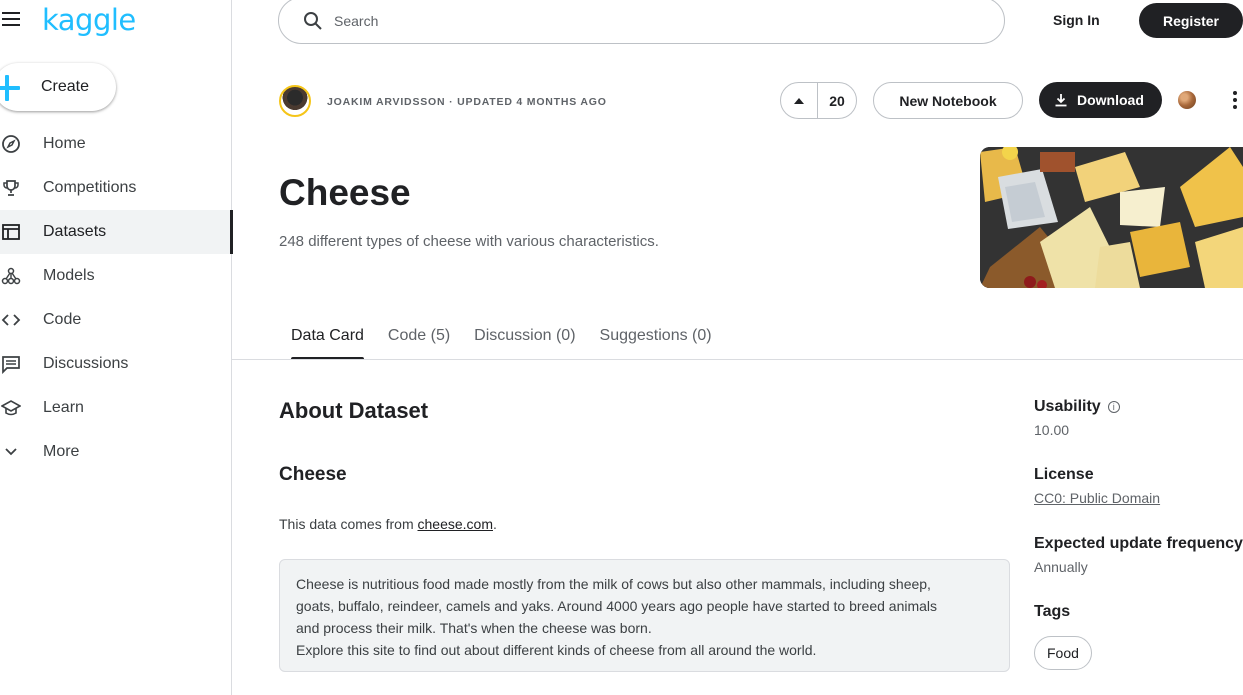 This screenshot has height=695, width=1243. I want to click on sidebar-item-competitions: Competitions, so click(116, 188).